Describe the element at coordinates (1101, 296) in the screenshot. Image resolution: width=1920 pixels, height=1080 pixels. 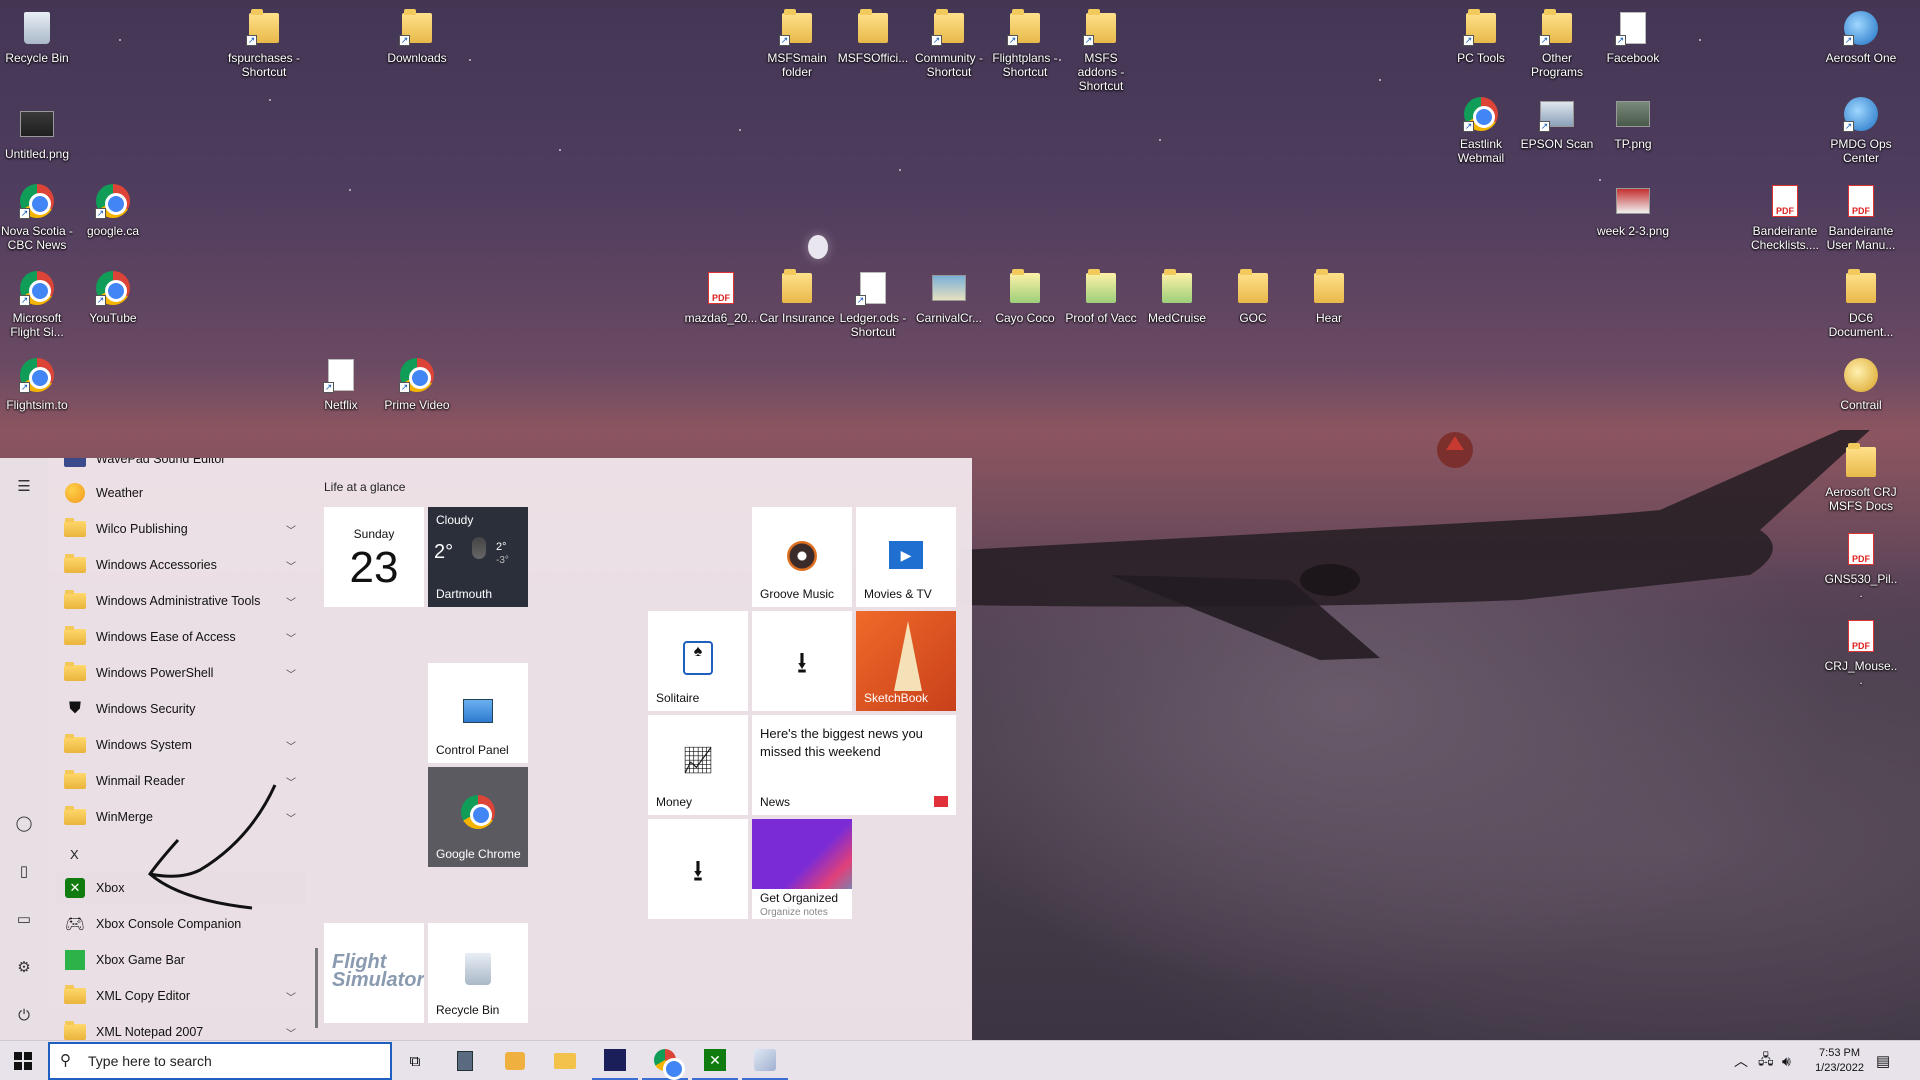
I see `desktop-icon-proof-of-vacc: Proof of Vacc` at that location.